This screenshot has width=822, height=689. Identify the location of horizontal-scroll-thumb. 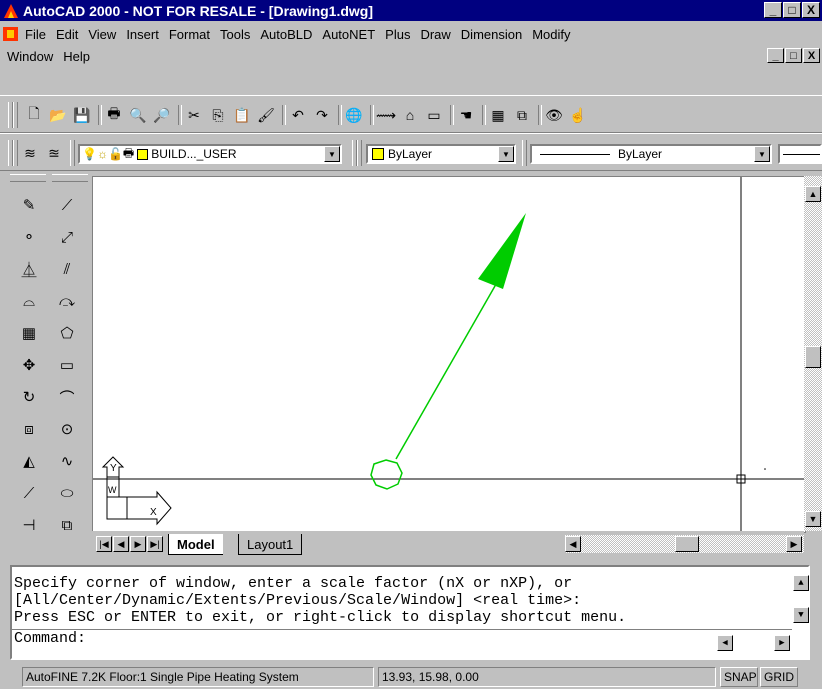
(687, 544).